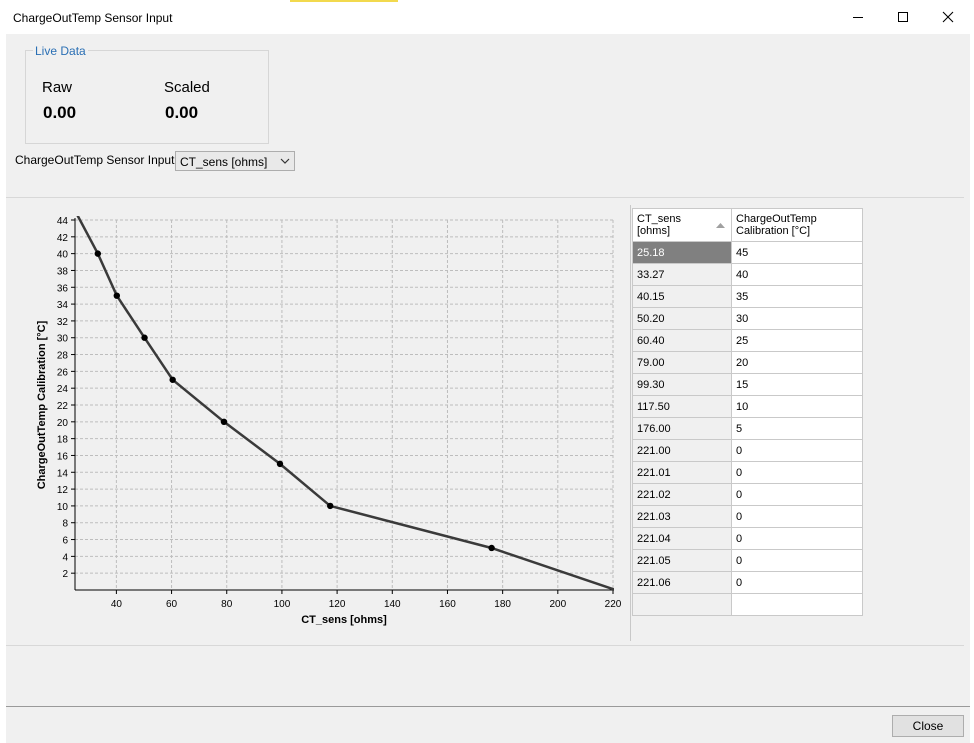 This screenshot has width=974, height=743. Describe the element at coordinates (224, 162) in the screenshot. I see `sensor-input-selected: CT_sens [ohms]` at that location.